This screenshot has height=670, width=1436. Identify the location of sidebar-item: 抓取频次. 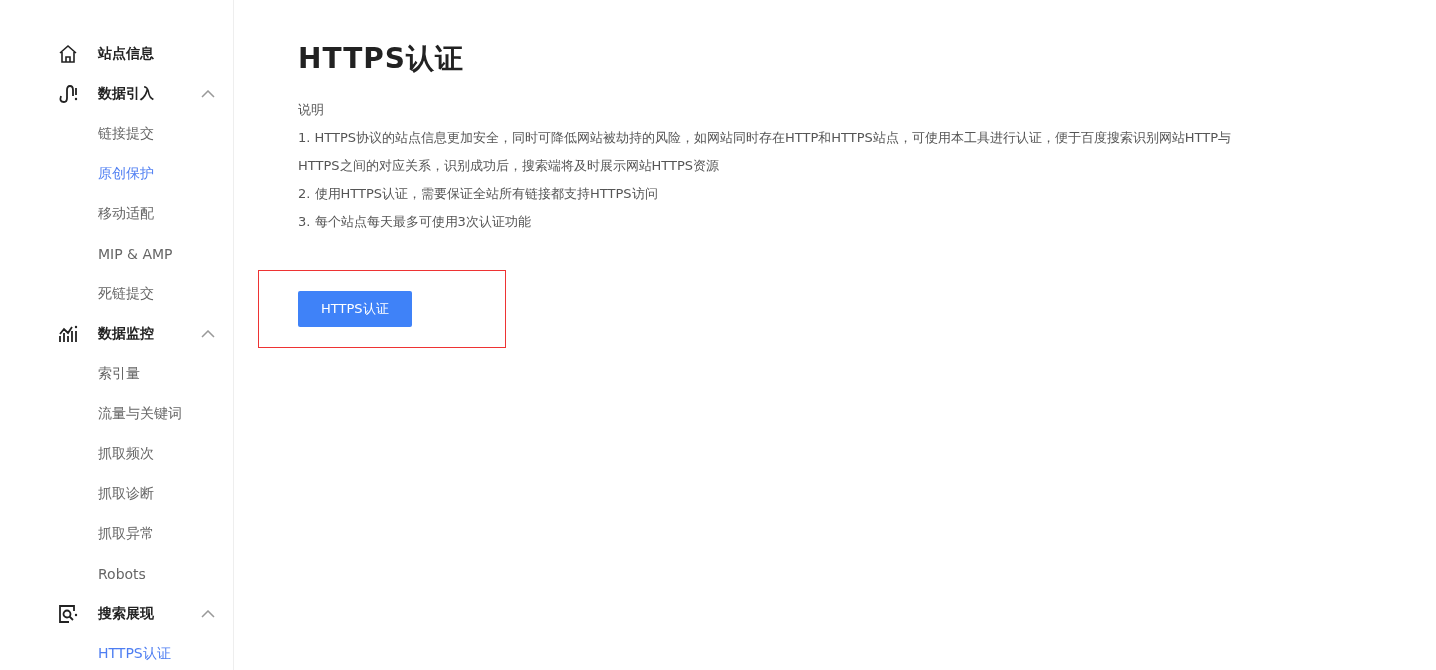
(126, 454).